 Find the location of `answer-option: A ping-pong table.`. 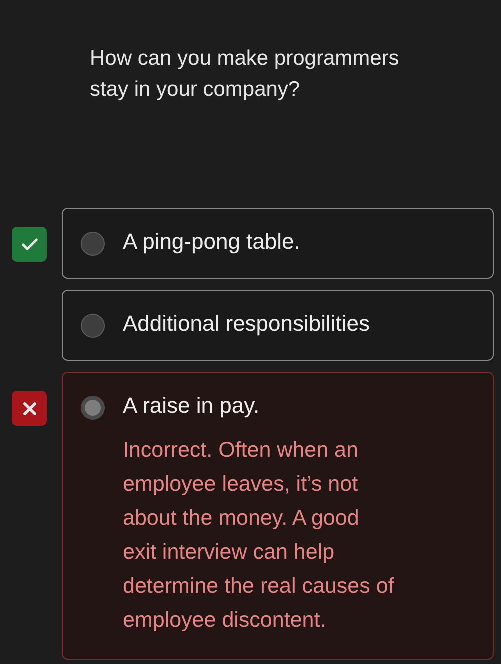

answer-option: A ping-pong table. is located at coordinates (278, 243).